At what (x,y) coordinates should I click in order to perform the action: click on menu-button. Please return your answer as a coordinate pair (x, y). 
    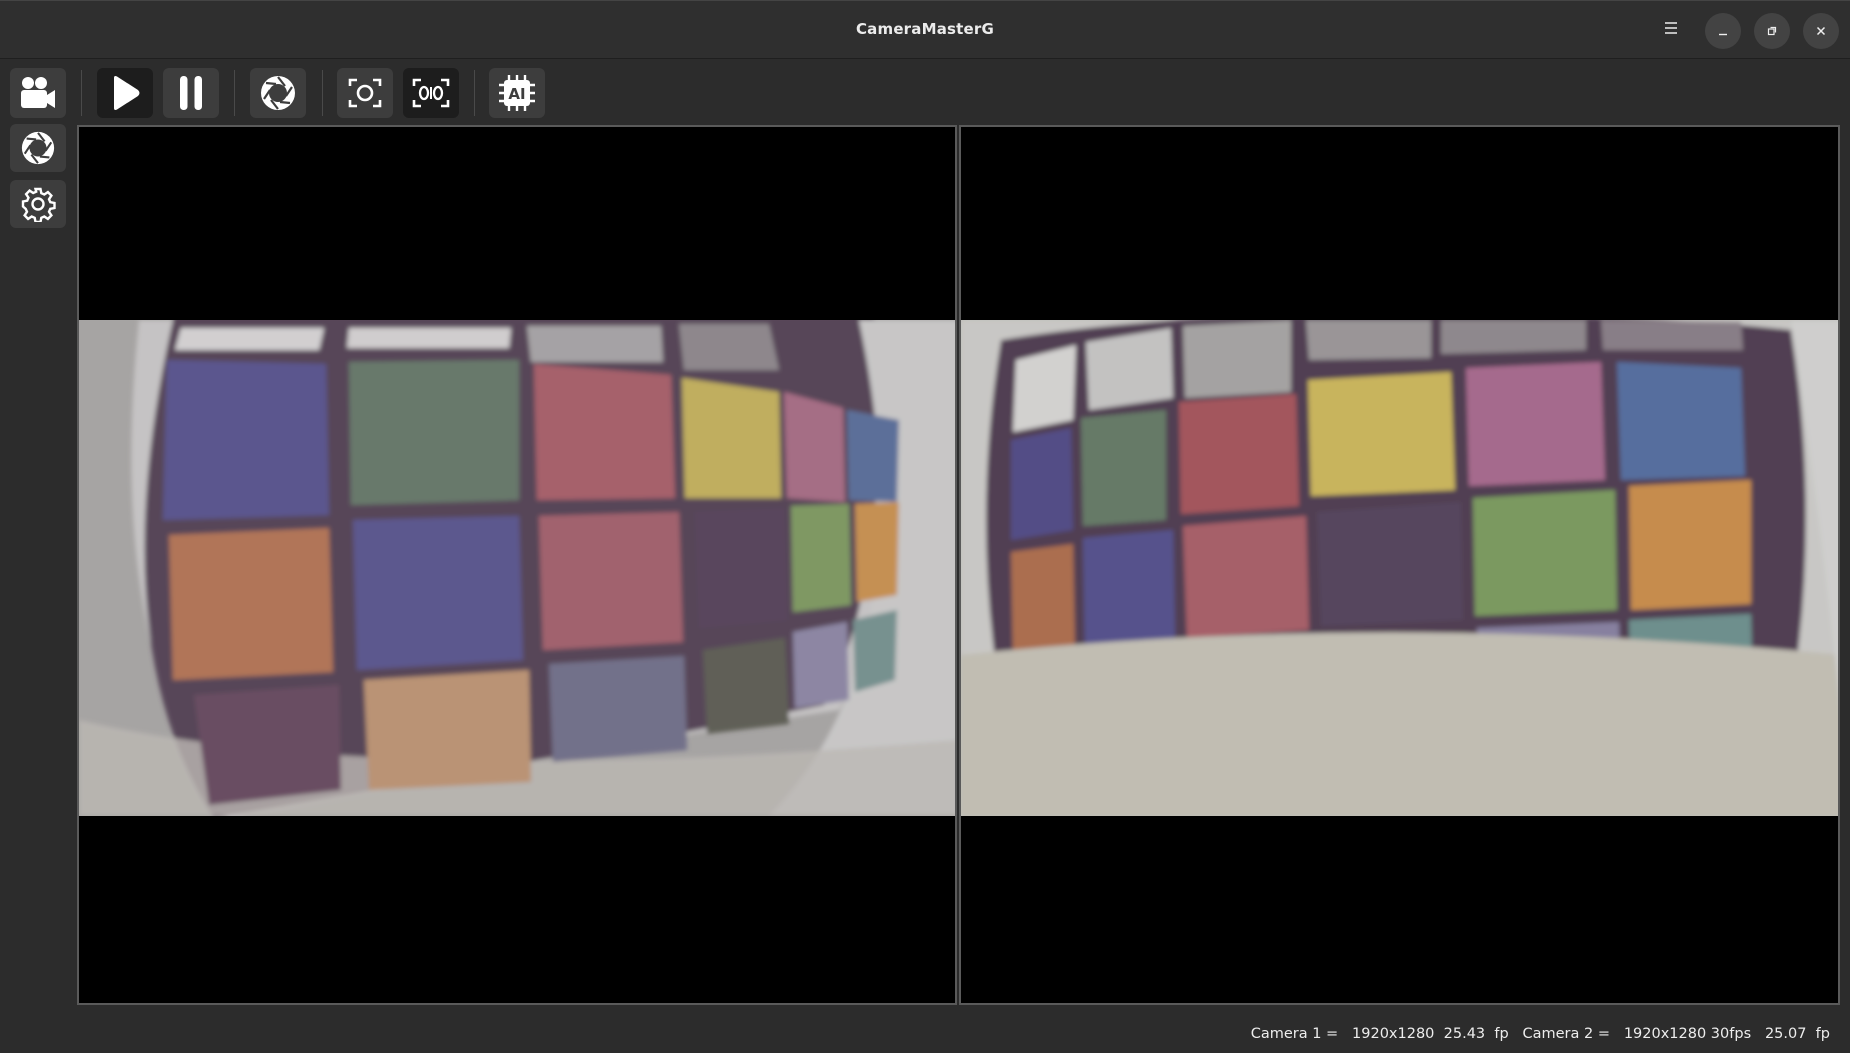
    Looking at the image, I should click on (1671, 28).